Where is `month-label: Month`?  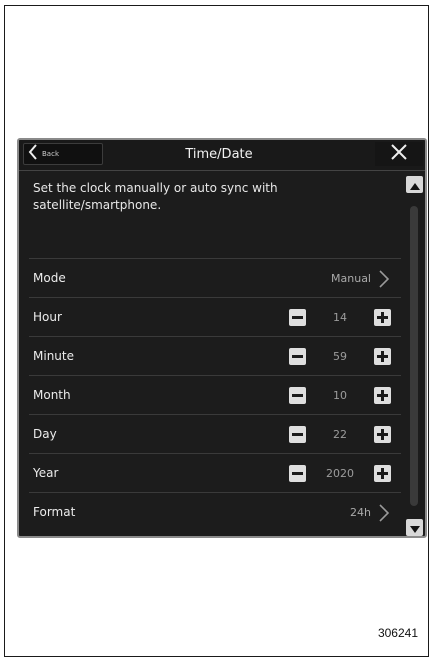
month-label: Month is located at coordinates (52, 395).